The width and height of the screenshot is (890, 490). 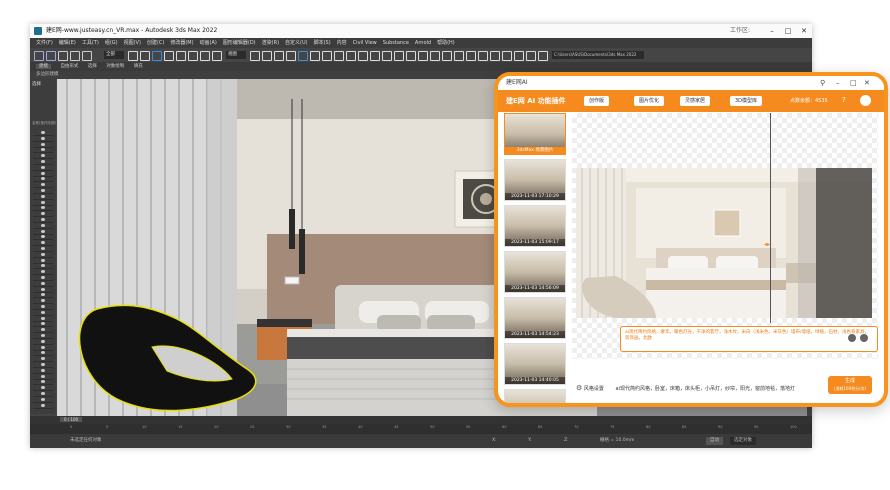 What do you see at coordinates (724, 243) in the screenshot?
I see `rendered-preview` at bounding box center [724, 243].